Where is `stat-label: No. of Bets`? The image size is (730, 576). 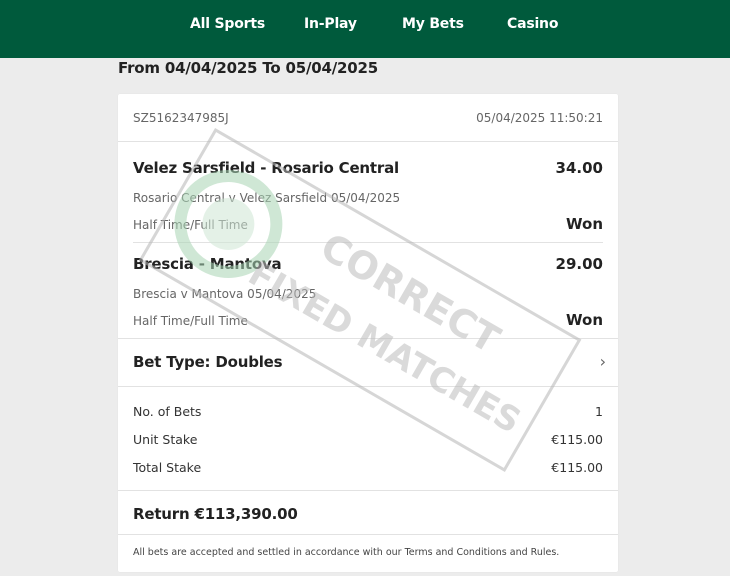
stat-label: No. of Bets is located at coordinates (167, 411).